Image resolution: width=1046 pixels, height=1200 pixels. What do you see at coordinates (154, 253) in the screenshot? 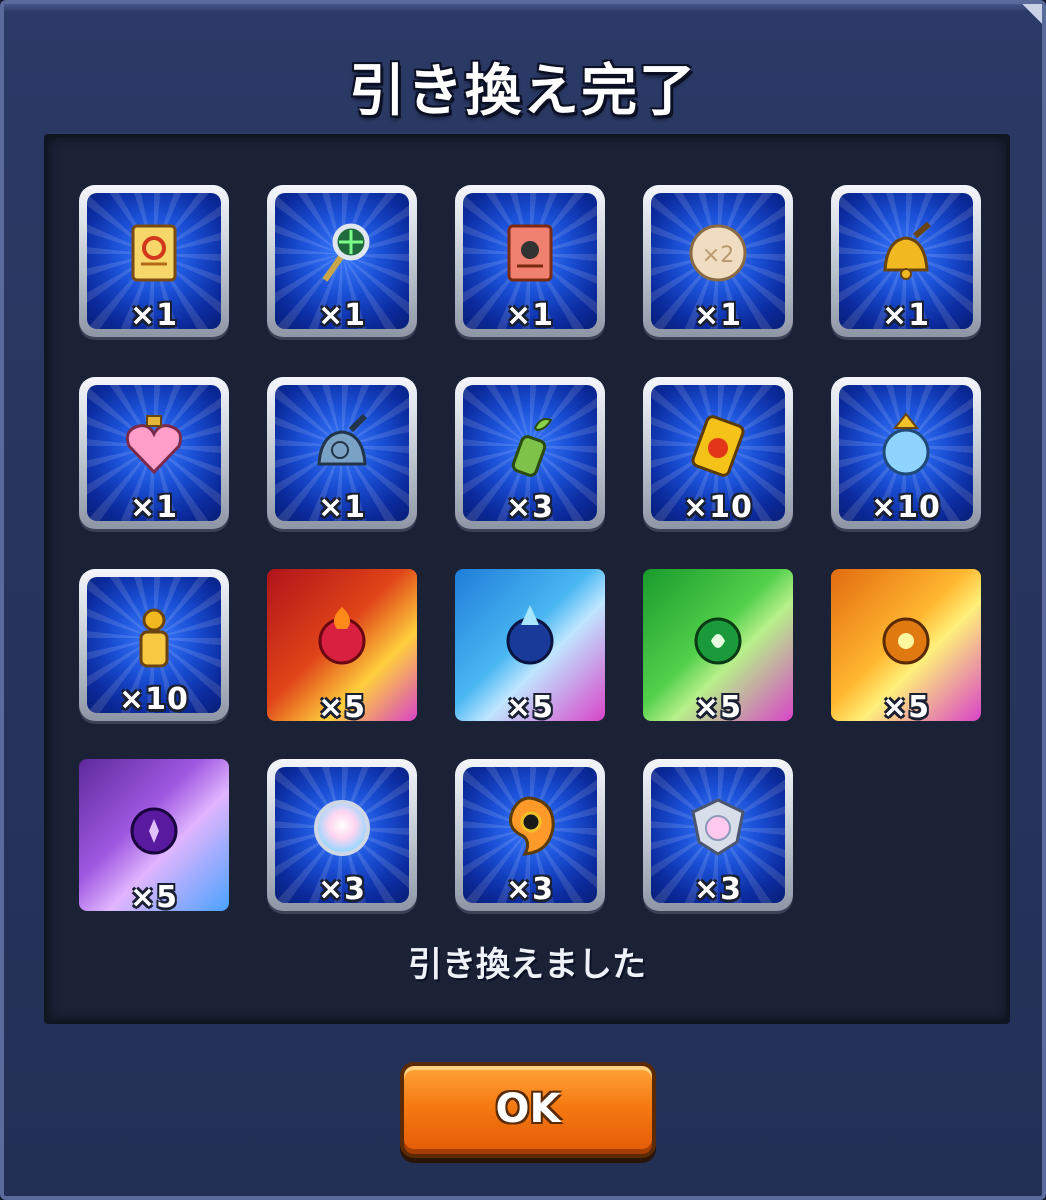
I see `gold-scroll-icon` at bounding box center [154, 253].